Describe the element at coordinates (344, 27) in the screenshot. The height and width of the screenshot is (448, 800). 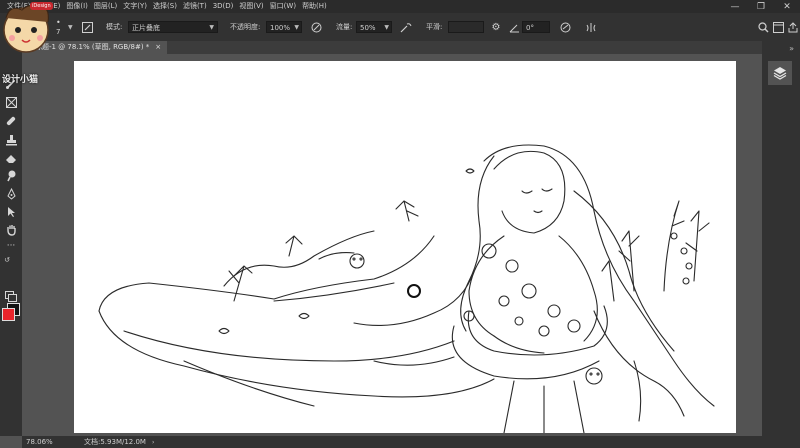
I see `flow-label: 流量:` at that location.